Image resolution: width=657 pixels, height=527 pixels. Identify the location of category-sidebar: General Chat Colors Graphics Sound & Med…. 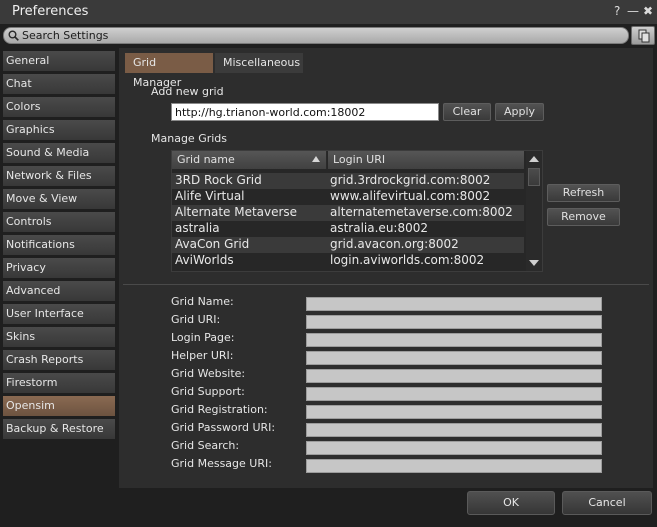
(59, 246).